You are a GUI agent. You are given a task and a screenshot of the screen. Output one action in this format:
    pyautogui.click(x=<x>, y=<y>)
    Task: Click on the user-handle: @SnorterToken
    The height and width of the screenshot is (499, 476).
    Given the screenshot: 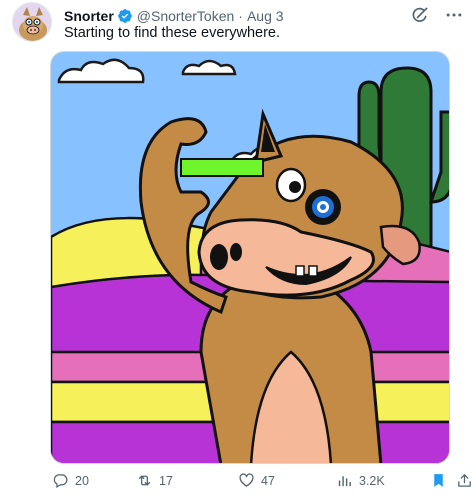 What is the action you would take?
    pyautogui.click(x=185, y=16)
    